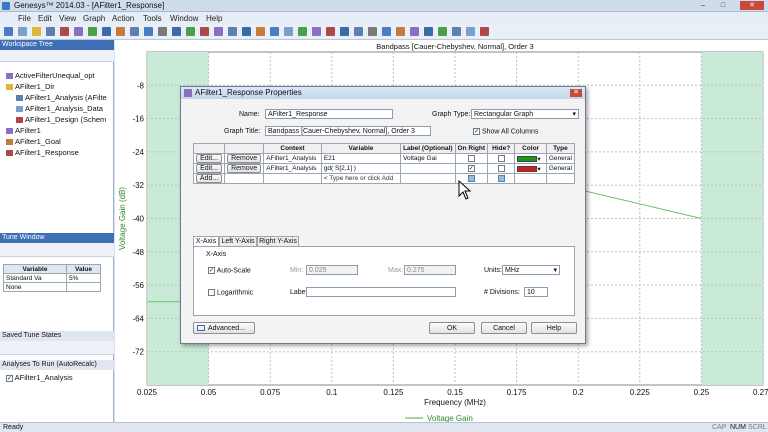 This screenshot has height=432, width=768. What do you see at coordinates (211, 270) in the screenshot?
I see `auto-scale-checkbox: ✓` at bounding box center [211, 270].